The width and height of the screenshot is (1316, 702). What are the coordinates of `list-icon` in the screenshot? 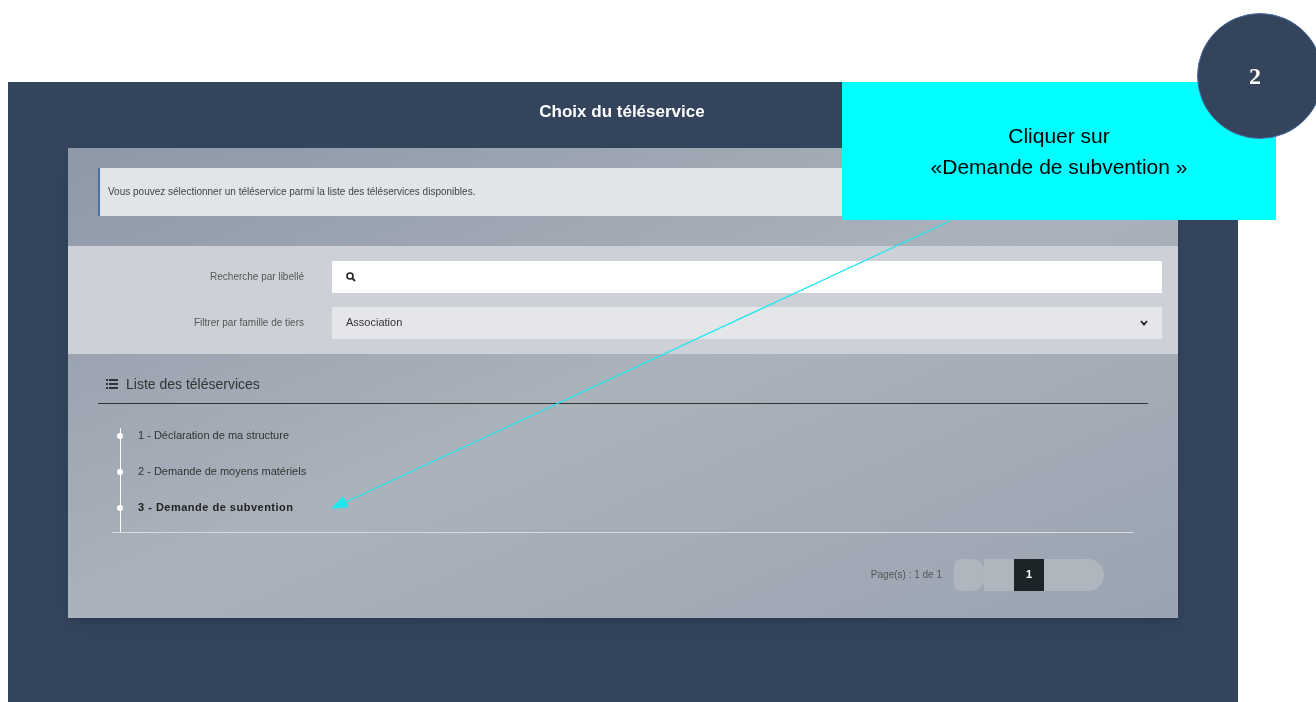 It's located at (112, 384).